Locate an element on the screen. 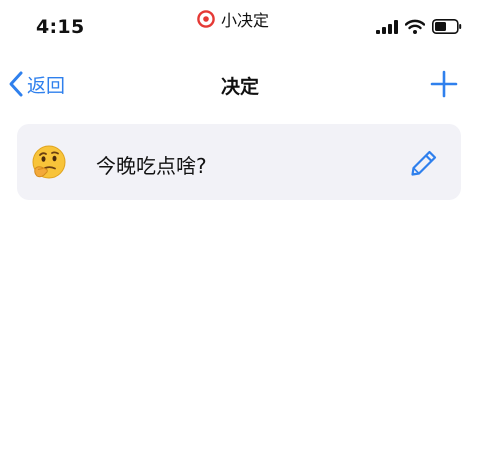 This screenshot has height=454, width=480. status-bar: 4:15 小决定 is located at coordinates (240, 25).